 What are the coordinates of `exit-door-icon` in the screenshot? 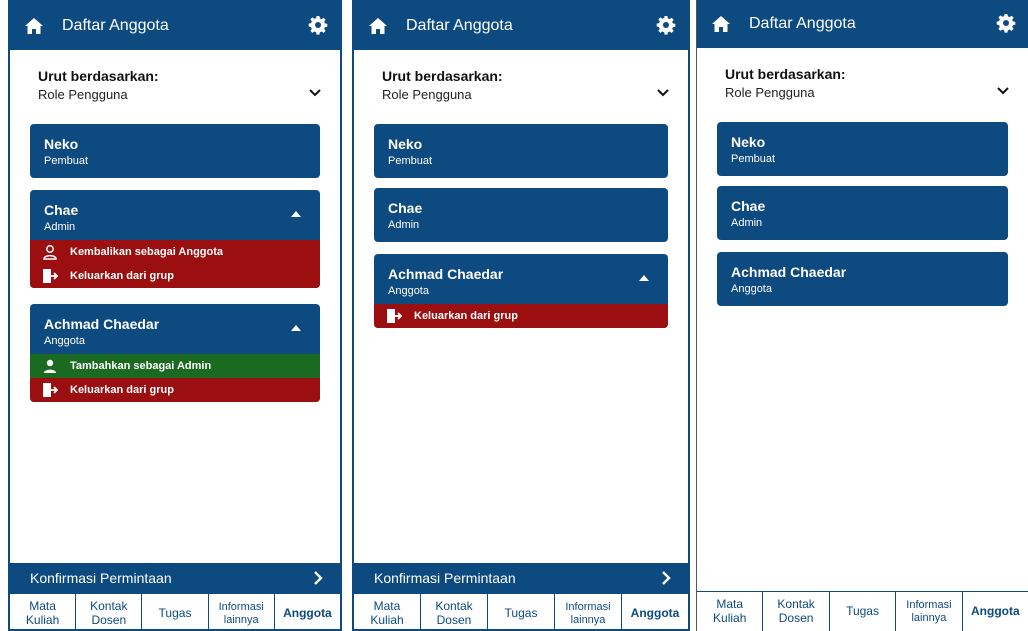 It's located at (394, 316).